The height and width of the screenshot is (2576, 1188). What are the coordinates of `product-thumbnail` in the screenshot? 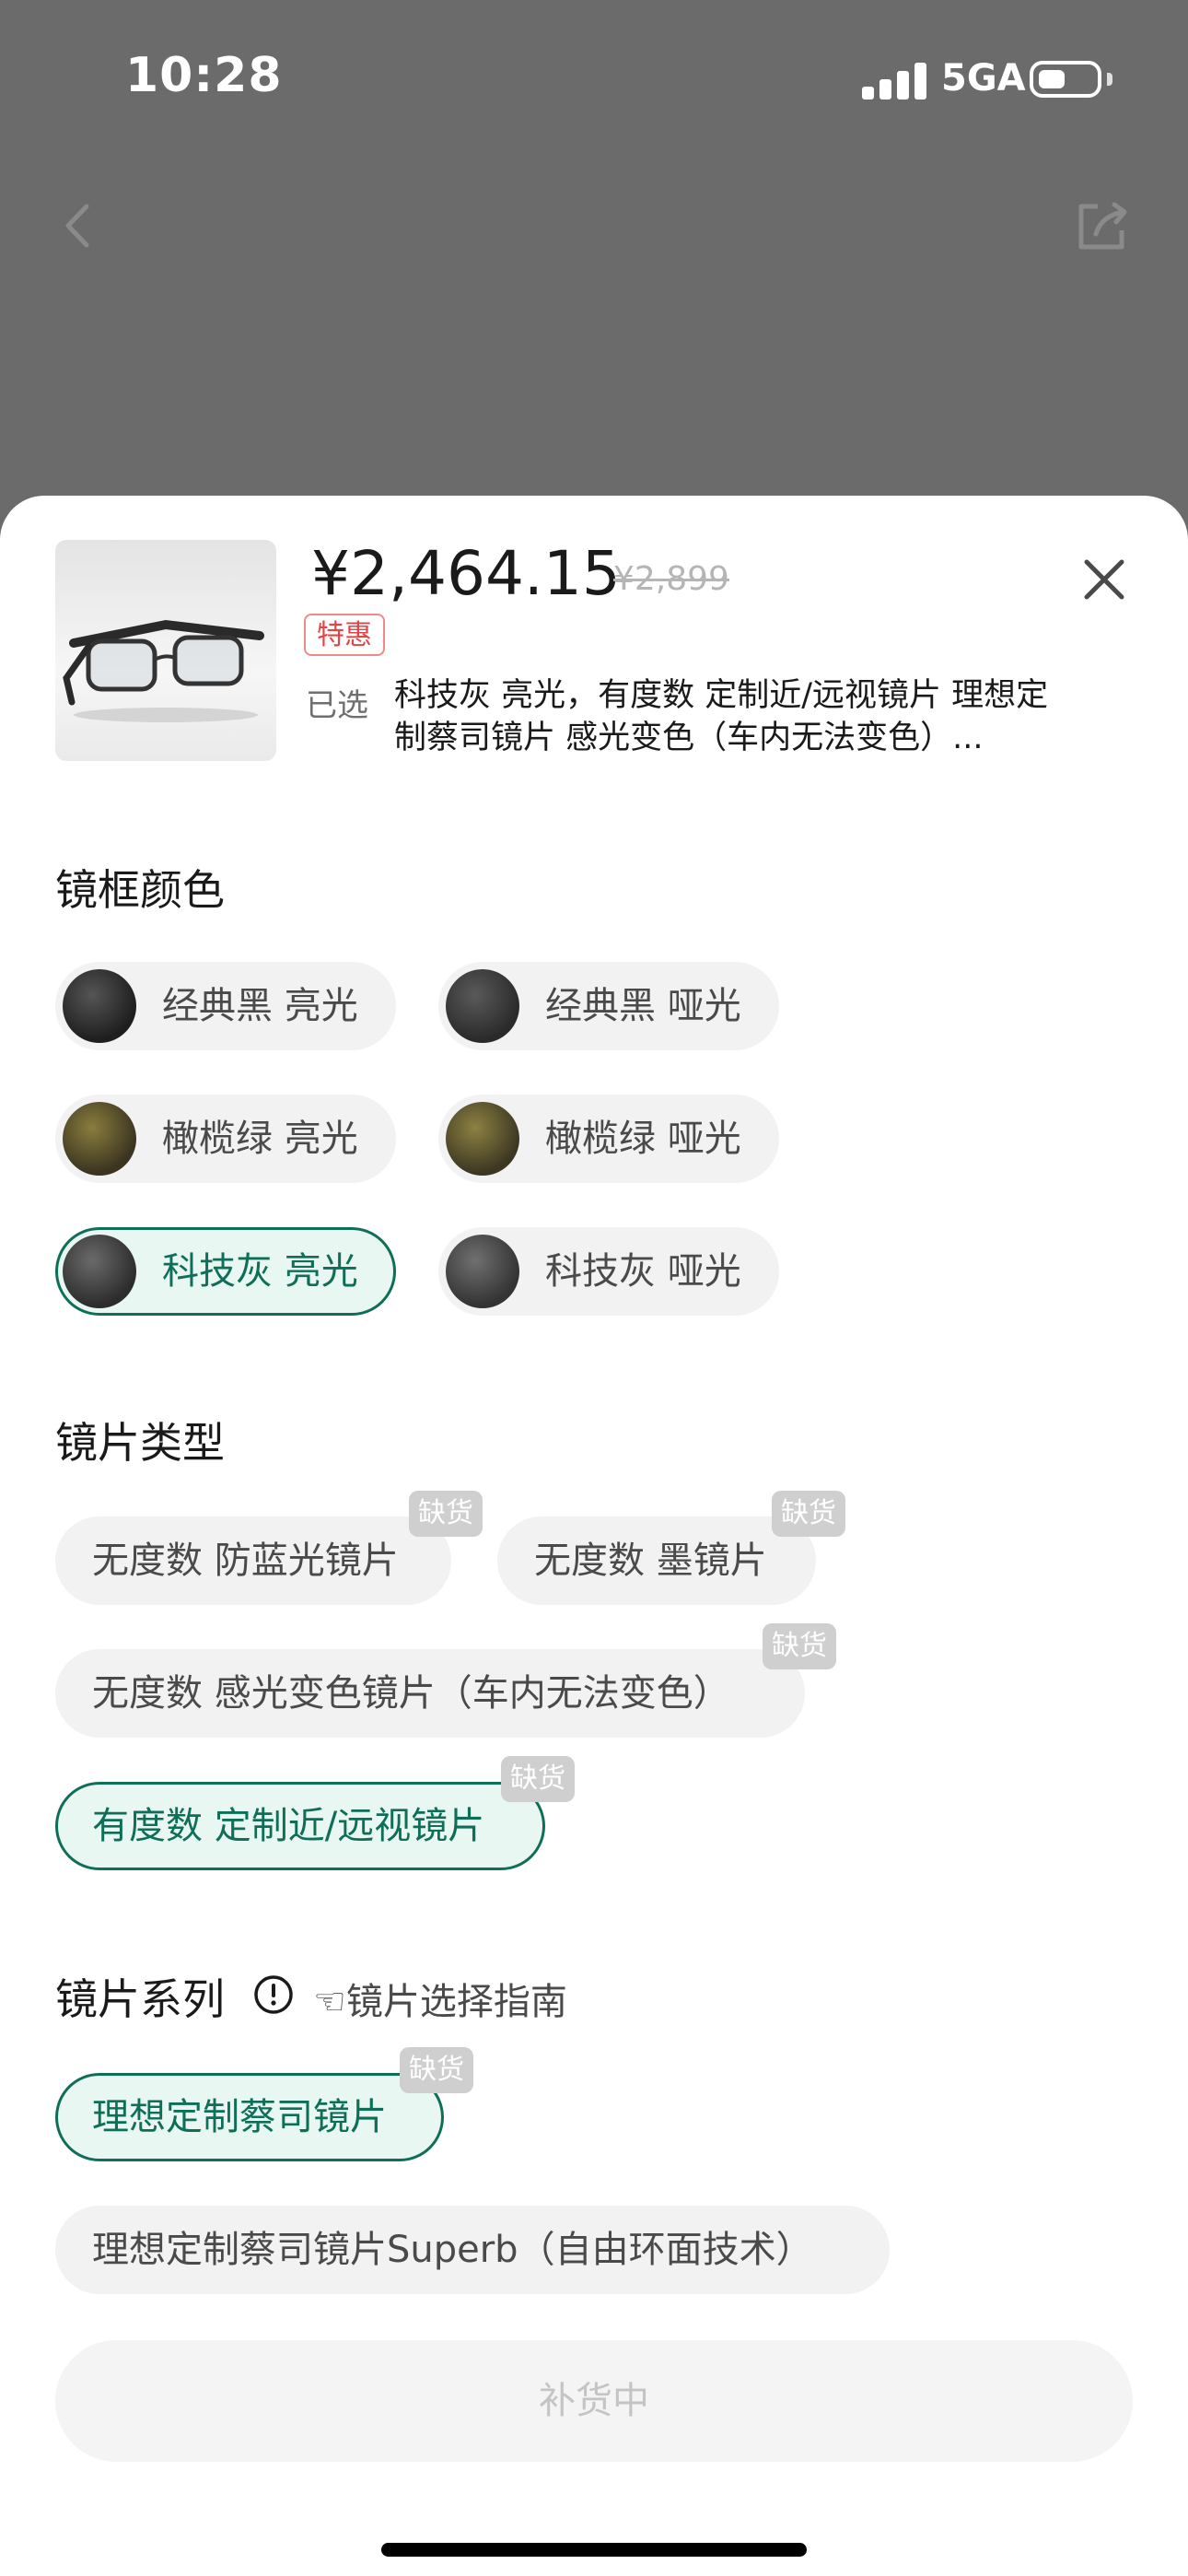 It's located at (165, 650).